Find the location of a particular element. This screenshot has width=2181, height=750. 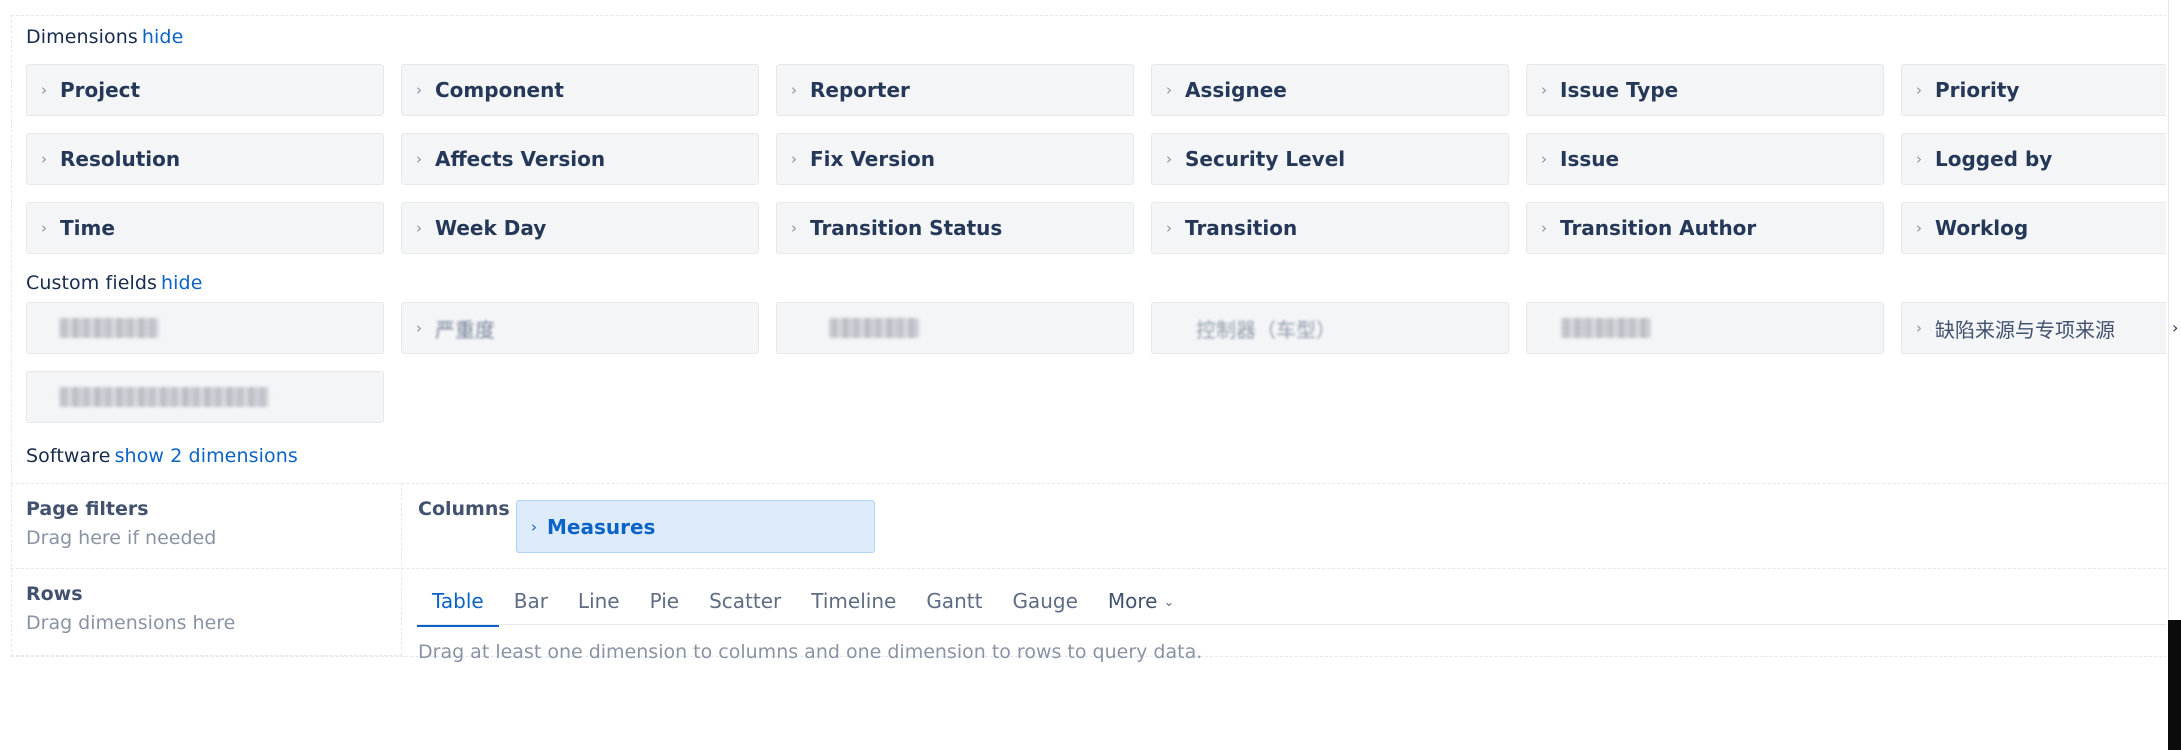

custom-field-label: 控制器（车型） is located at coordinates (1266, 329).